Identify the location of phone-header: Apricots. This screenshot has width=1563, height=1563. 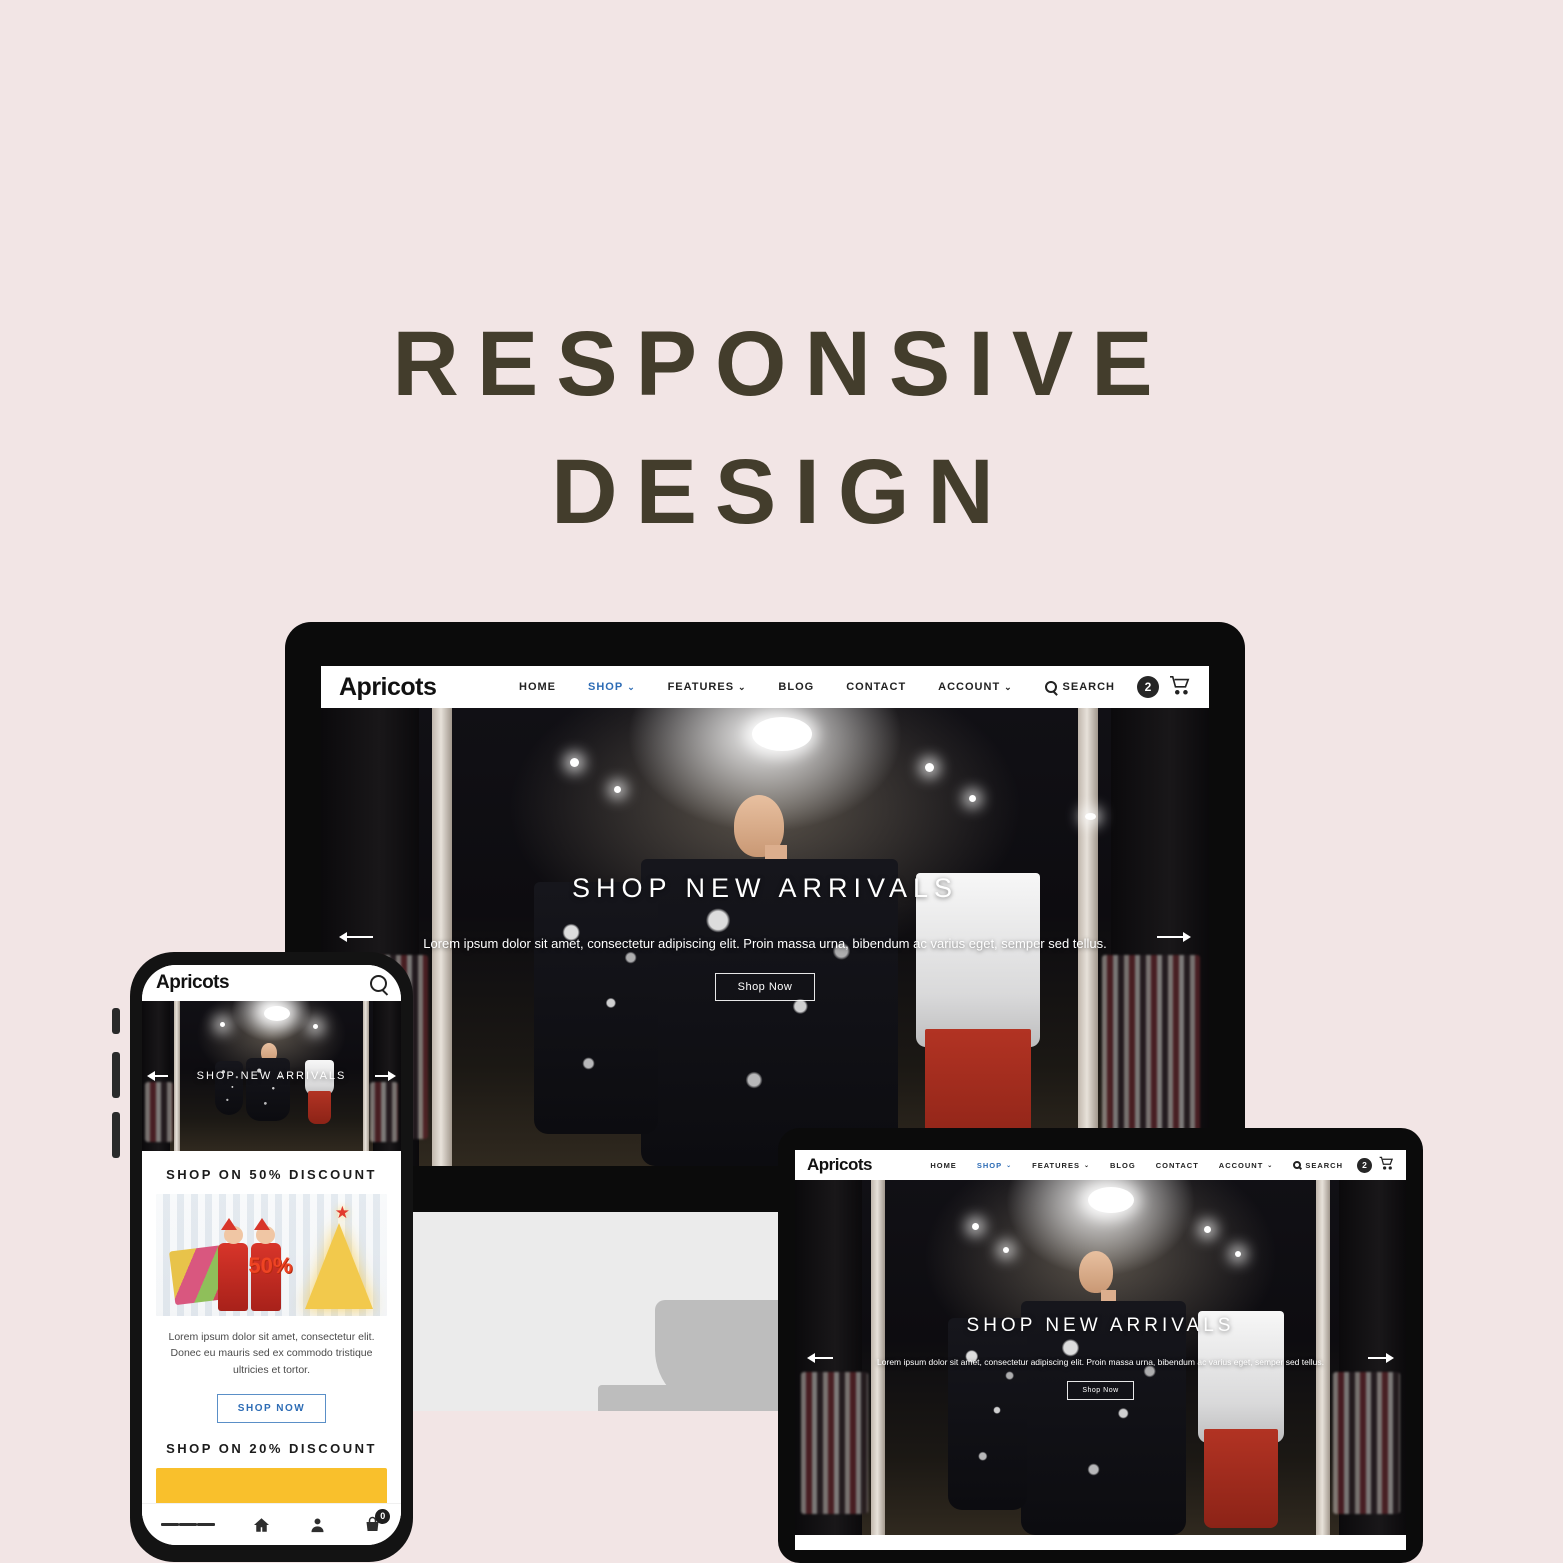
(271, 983).